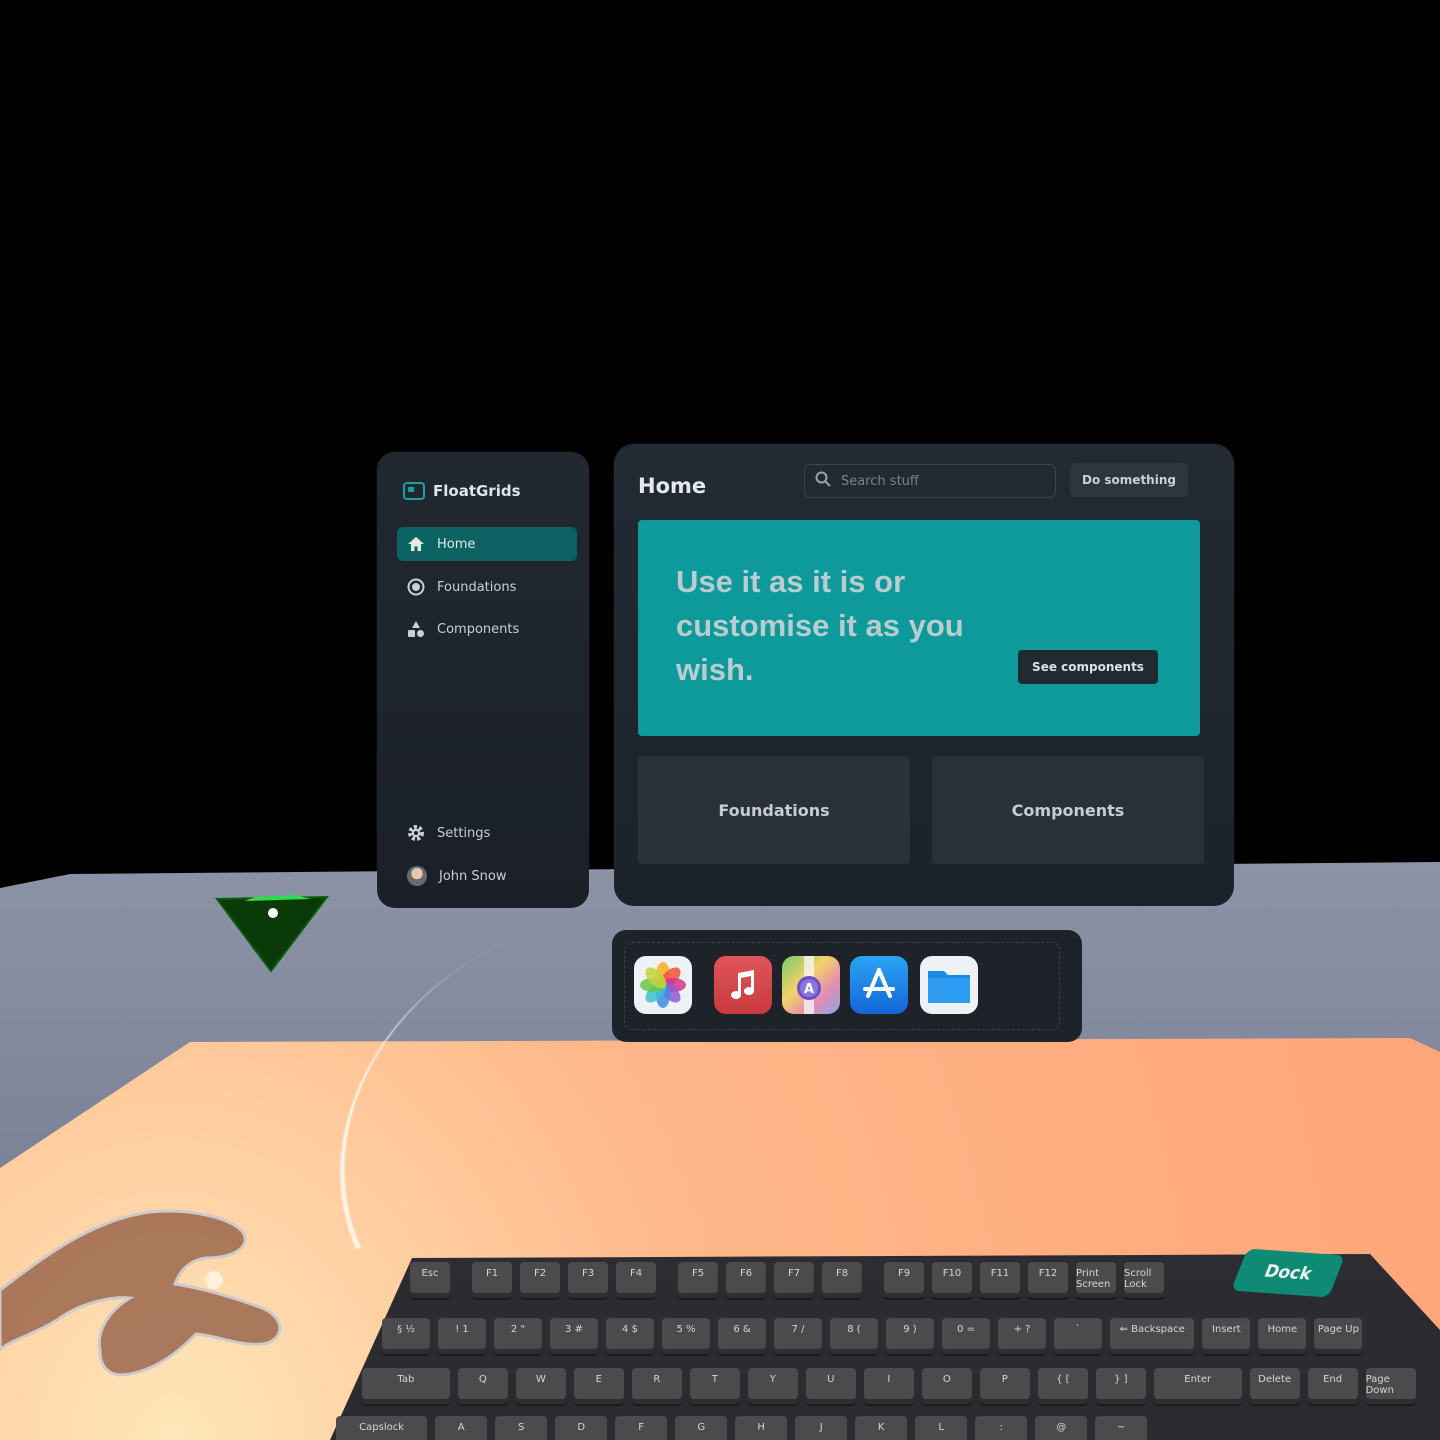  I want to click on sidebar-item-components: Components, so click(487, 629).